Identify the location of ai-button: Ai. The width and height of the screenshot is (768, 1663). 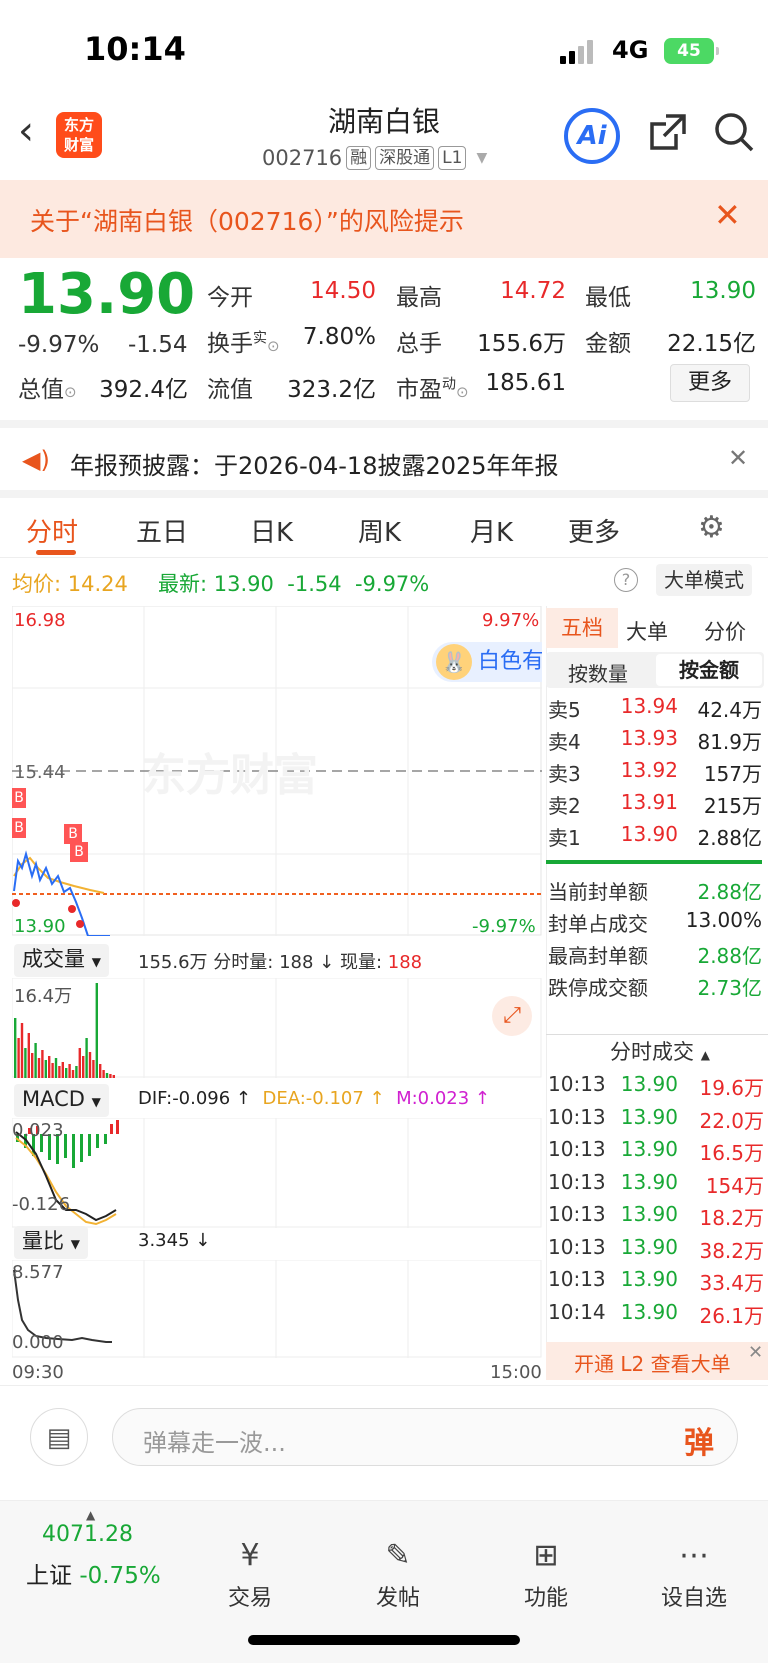
(592, 136).